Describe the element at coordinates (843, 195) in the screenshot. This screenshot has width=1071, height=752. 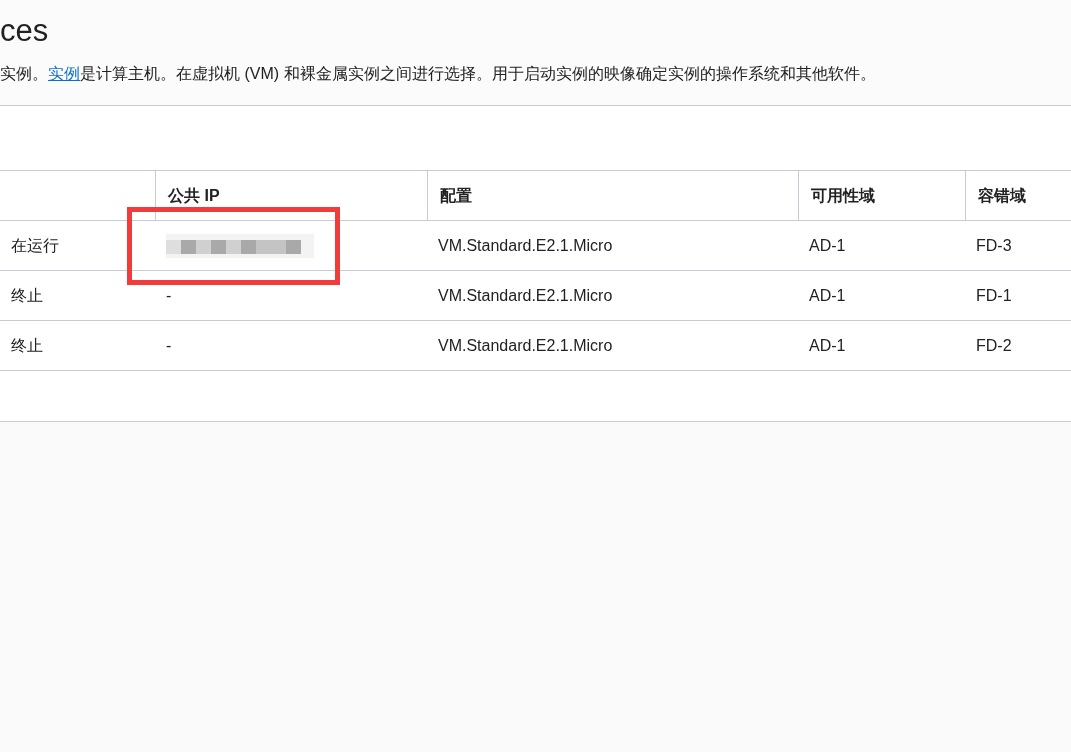
I see `column-header: 可用性域` at that location.